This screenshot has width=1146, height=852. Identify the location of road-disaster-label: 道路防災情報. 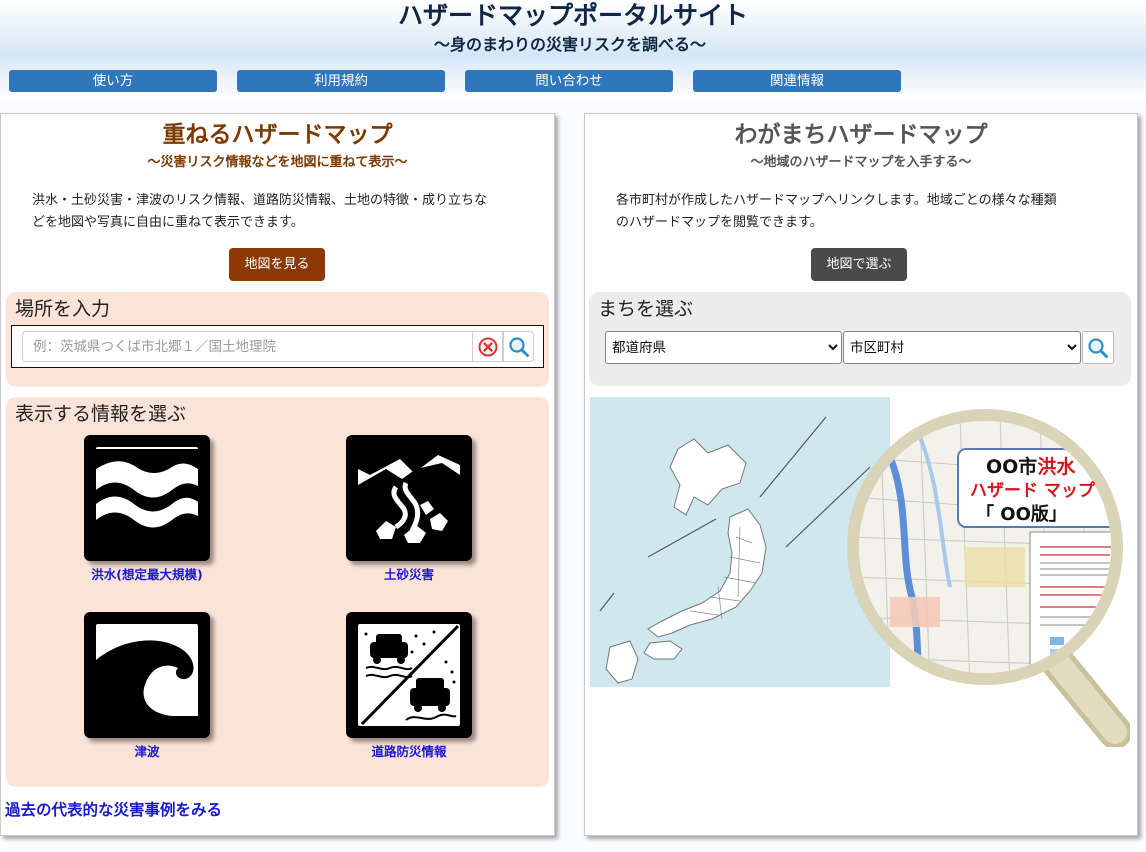
(409, 751).